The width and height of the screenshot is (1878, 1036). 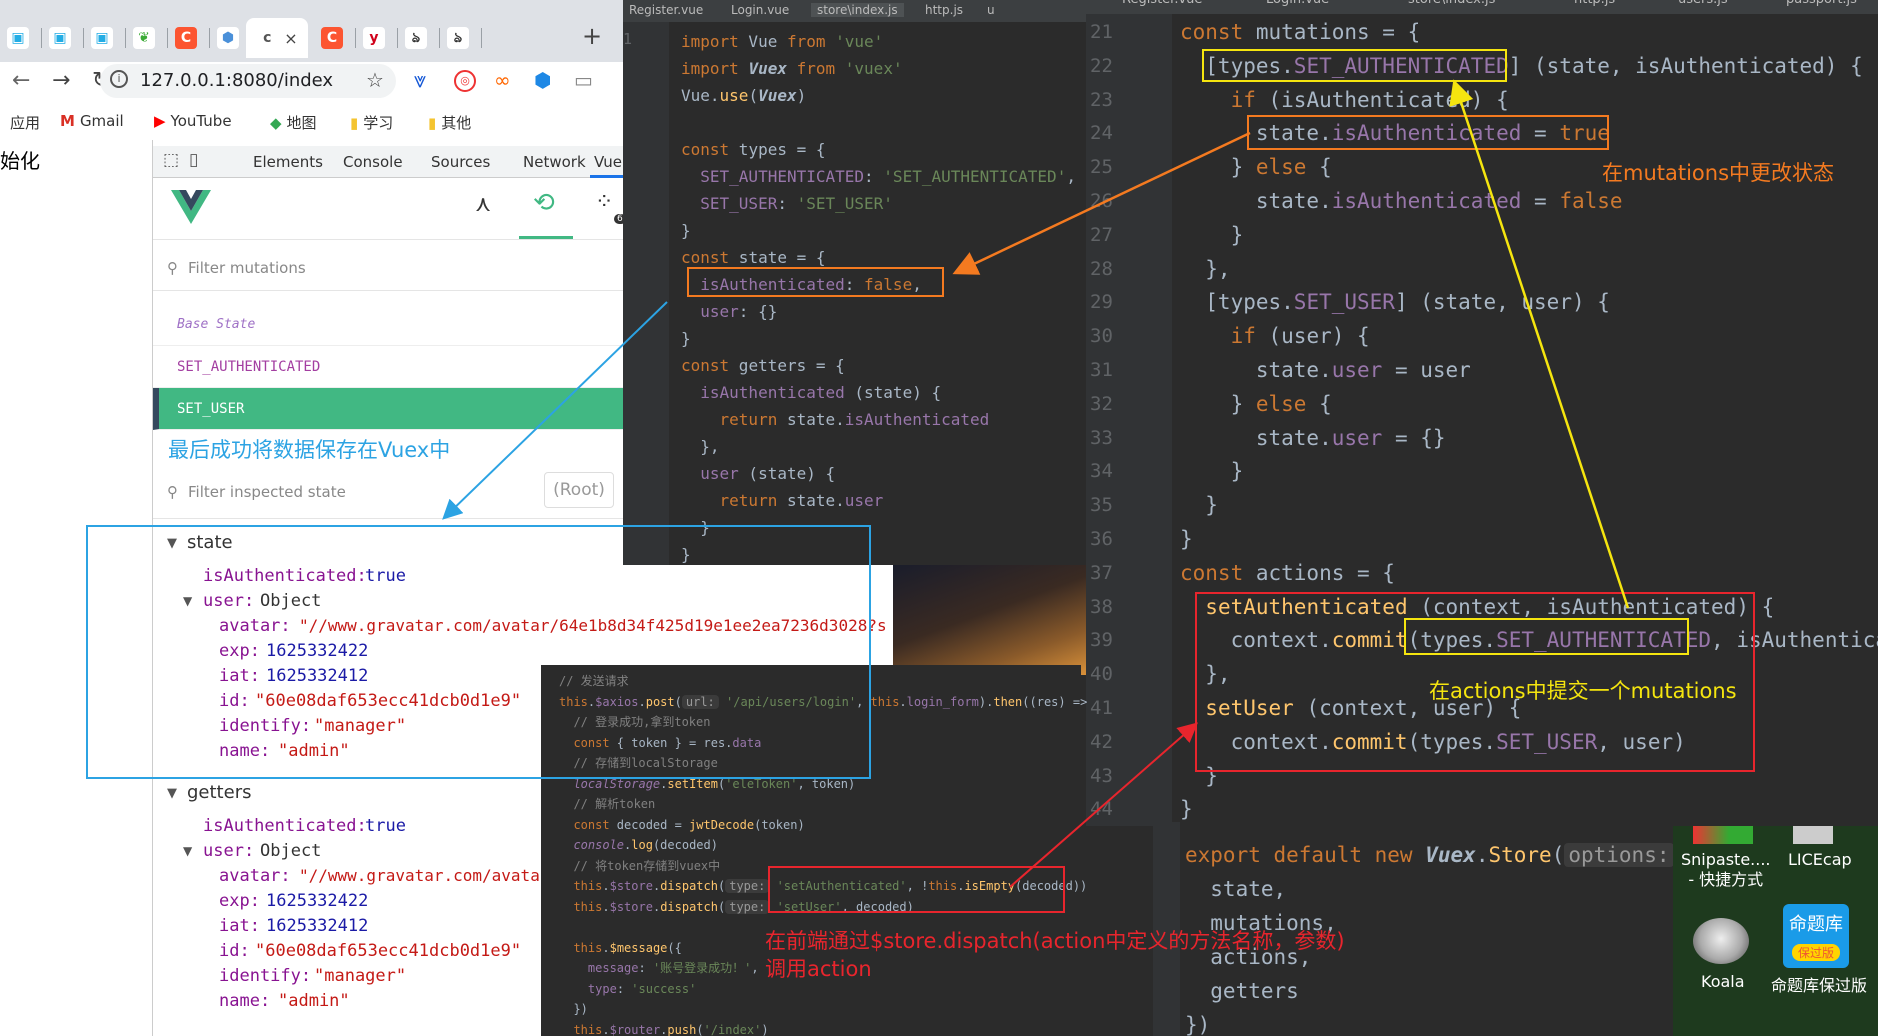 What do you see at coordinates (171, 160) in the screenshot?
I see `inspect-icon: ⬚` at bounding box center [171, 160].